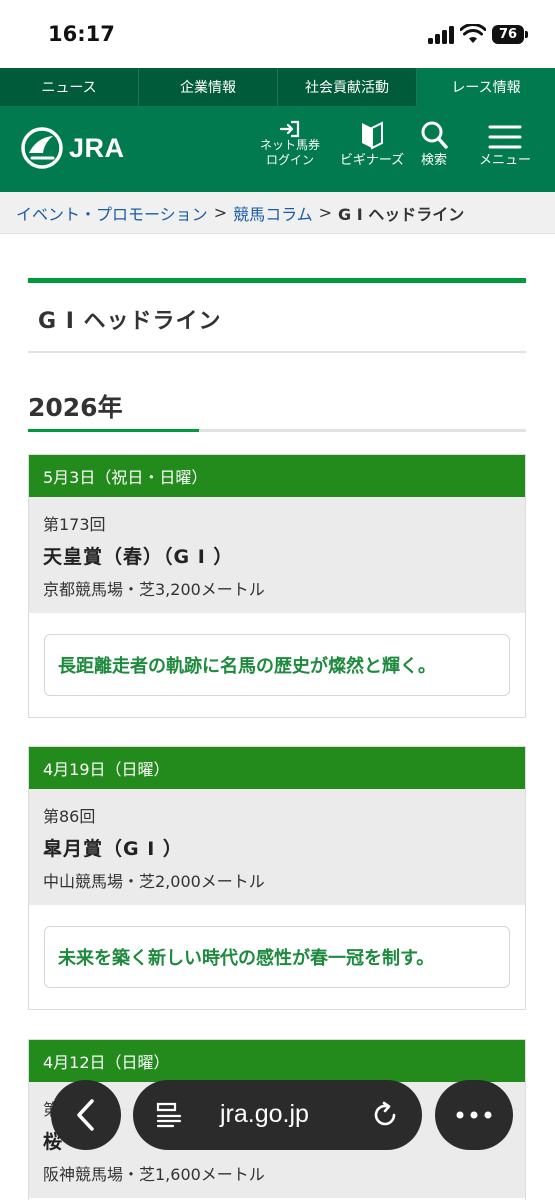 The height and width of the screenshot is (1200, 555). Describe the element at coordinates (526, 34) in the screenshot. I see `battery-tip` at that location.